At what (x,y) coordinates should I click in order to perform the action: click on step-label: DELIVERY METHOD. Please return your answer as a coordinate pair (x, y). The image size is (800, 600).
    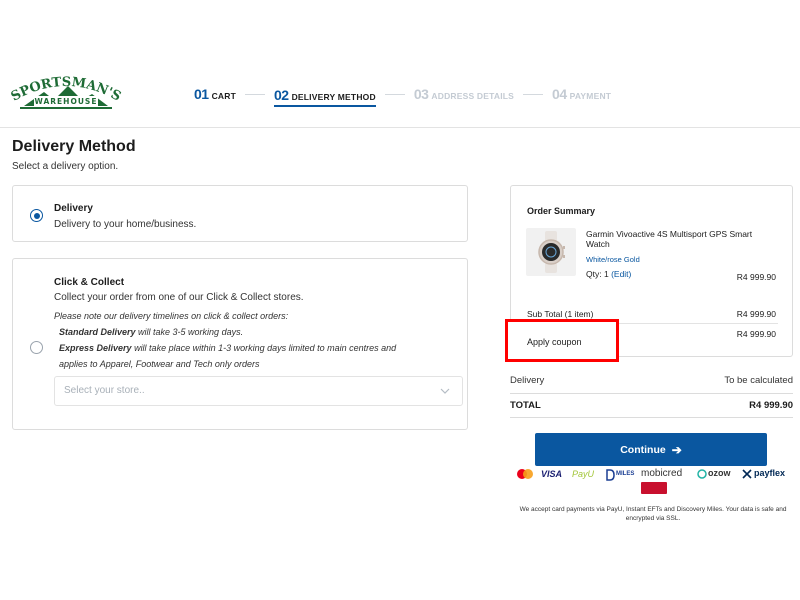
    Looking at the image, I should click on (333, 97).